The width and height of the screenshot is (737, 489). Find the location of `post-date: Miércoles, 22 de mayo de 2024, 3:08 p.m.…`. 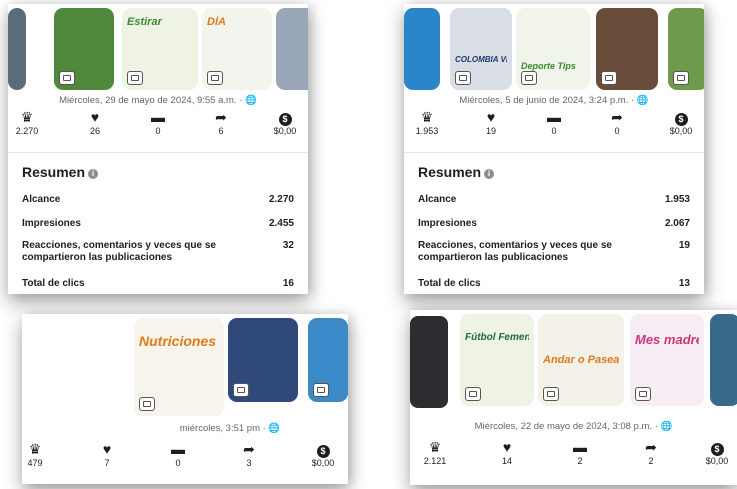

post-date: Miércoles, 22 de mayo de 2024, 3:08 p.m.… is located at coordinates (573, 426).